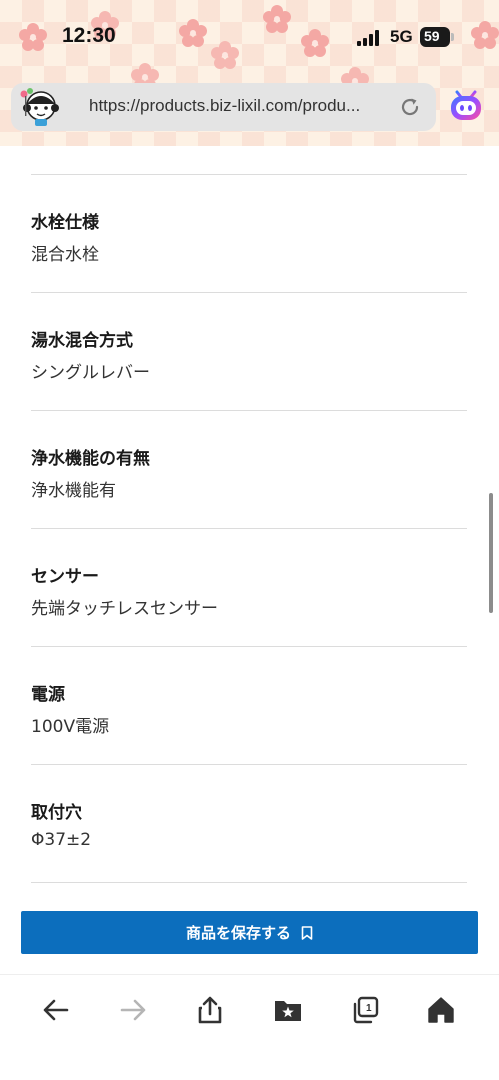 This screenshot has width=499, height=1080. I want to click on tabs-icon, so click(366, 1009).